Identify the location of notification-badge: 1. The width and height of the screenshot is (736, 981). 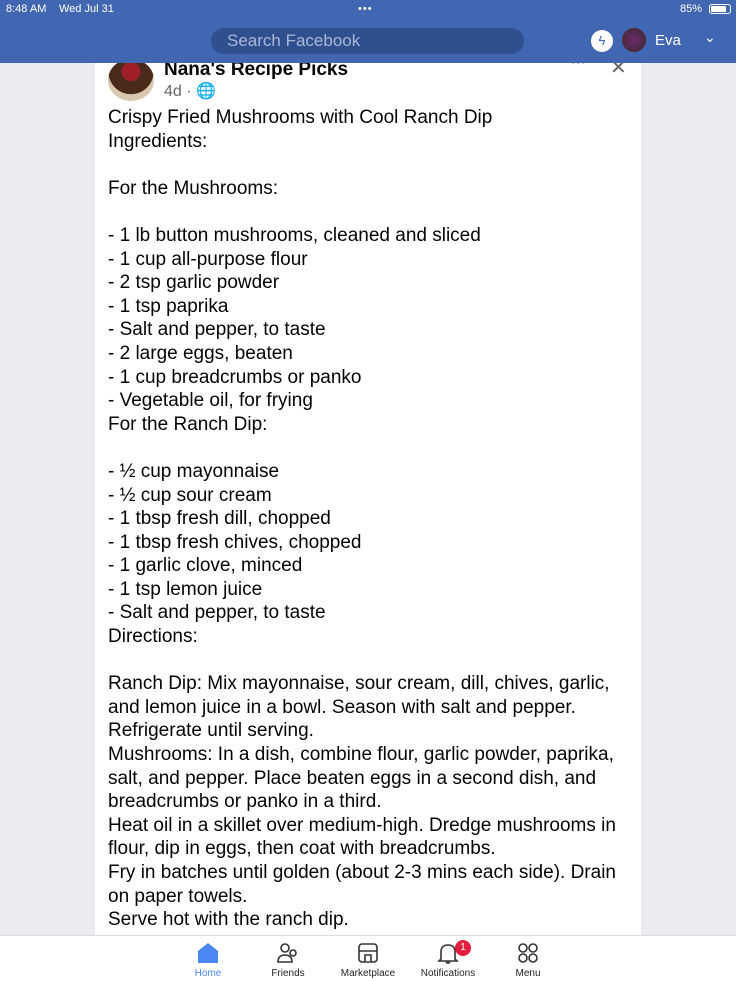
(463, 948).